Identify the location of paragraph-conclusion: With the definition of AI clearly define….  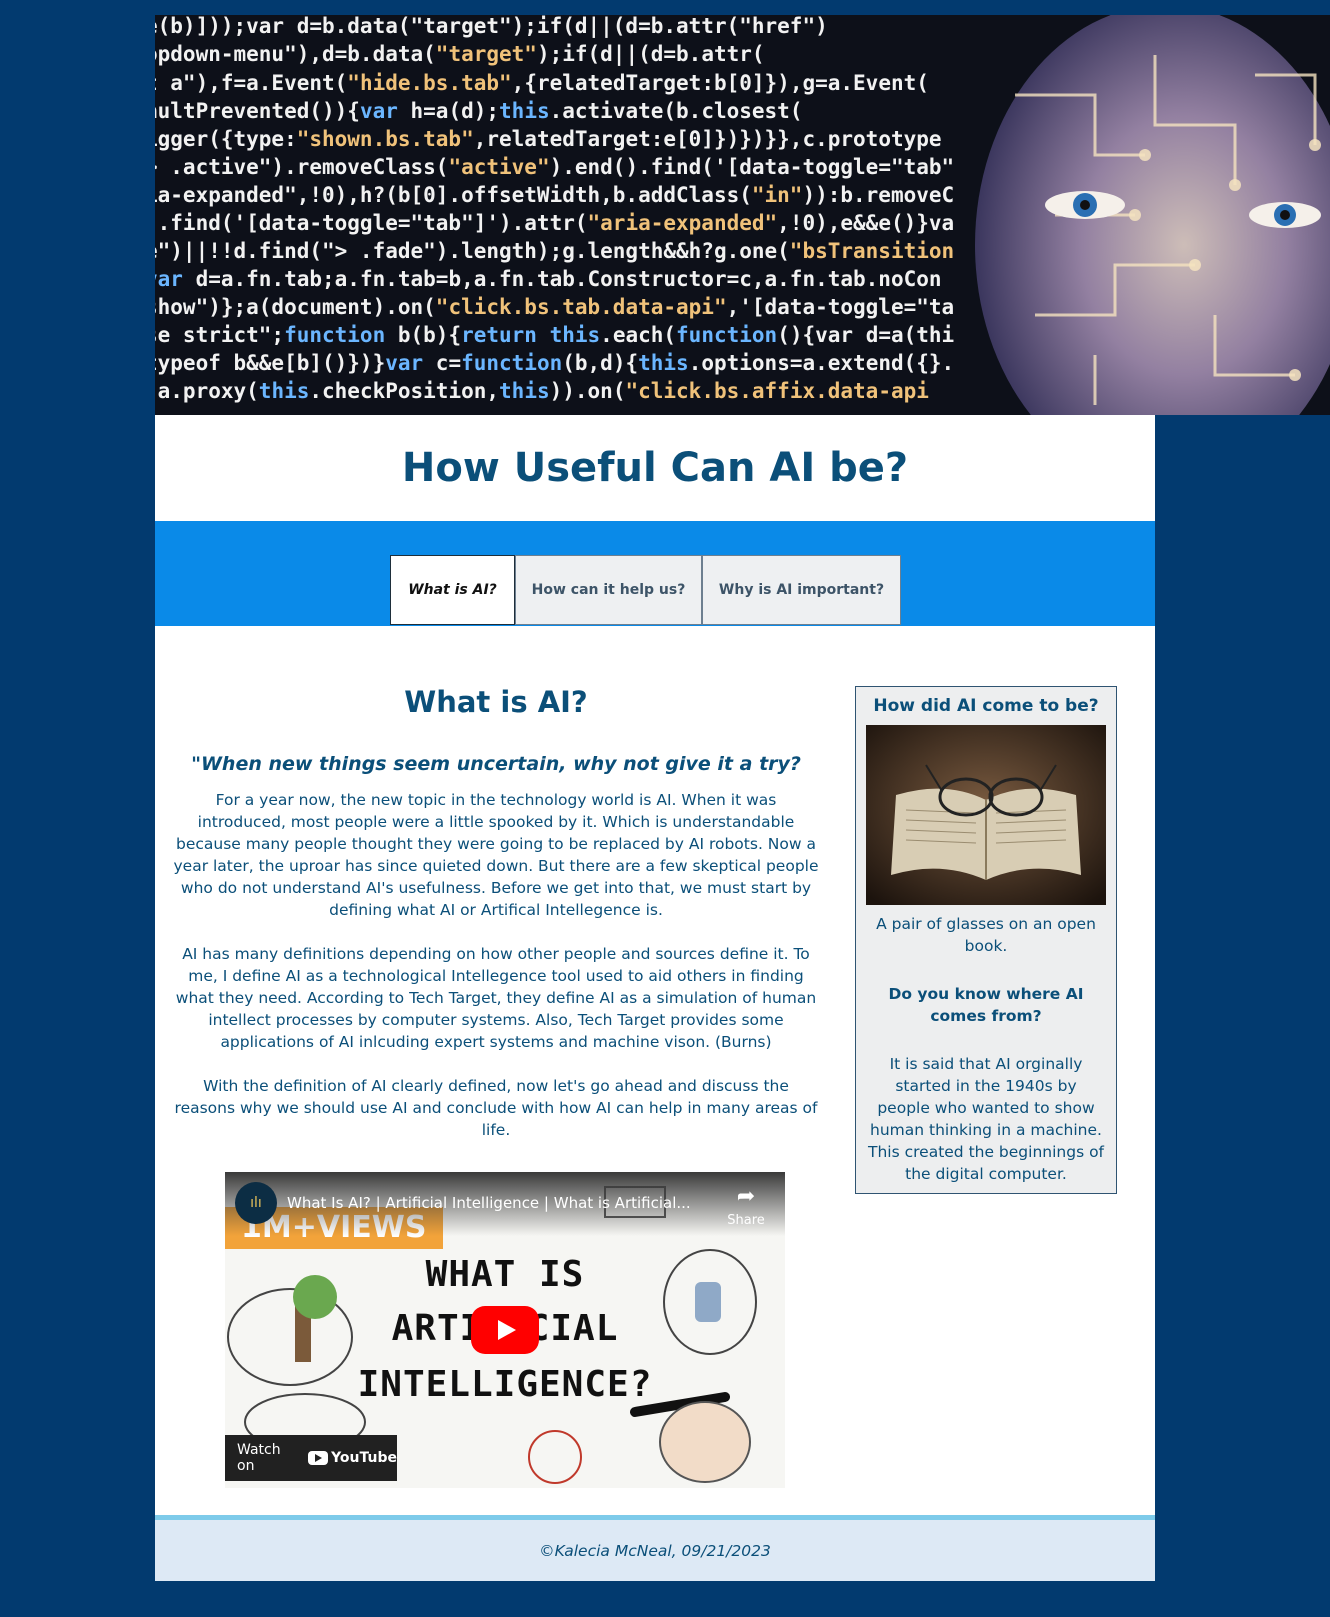
(496, 1108).